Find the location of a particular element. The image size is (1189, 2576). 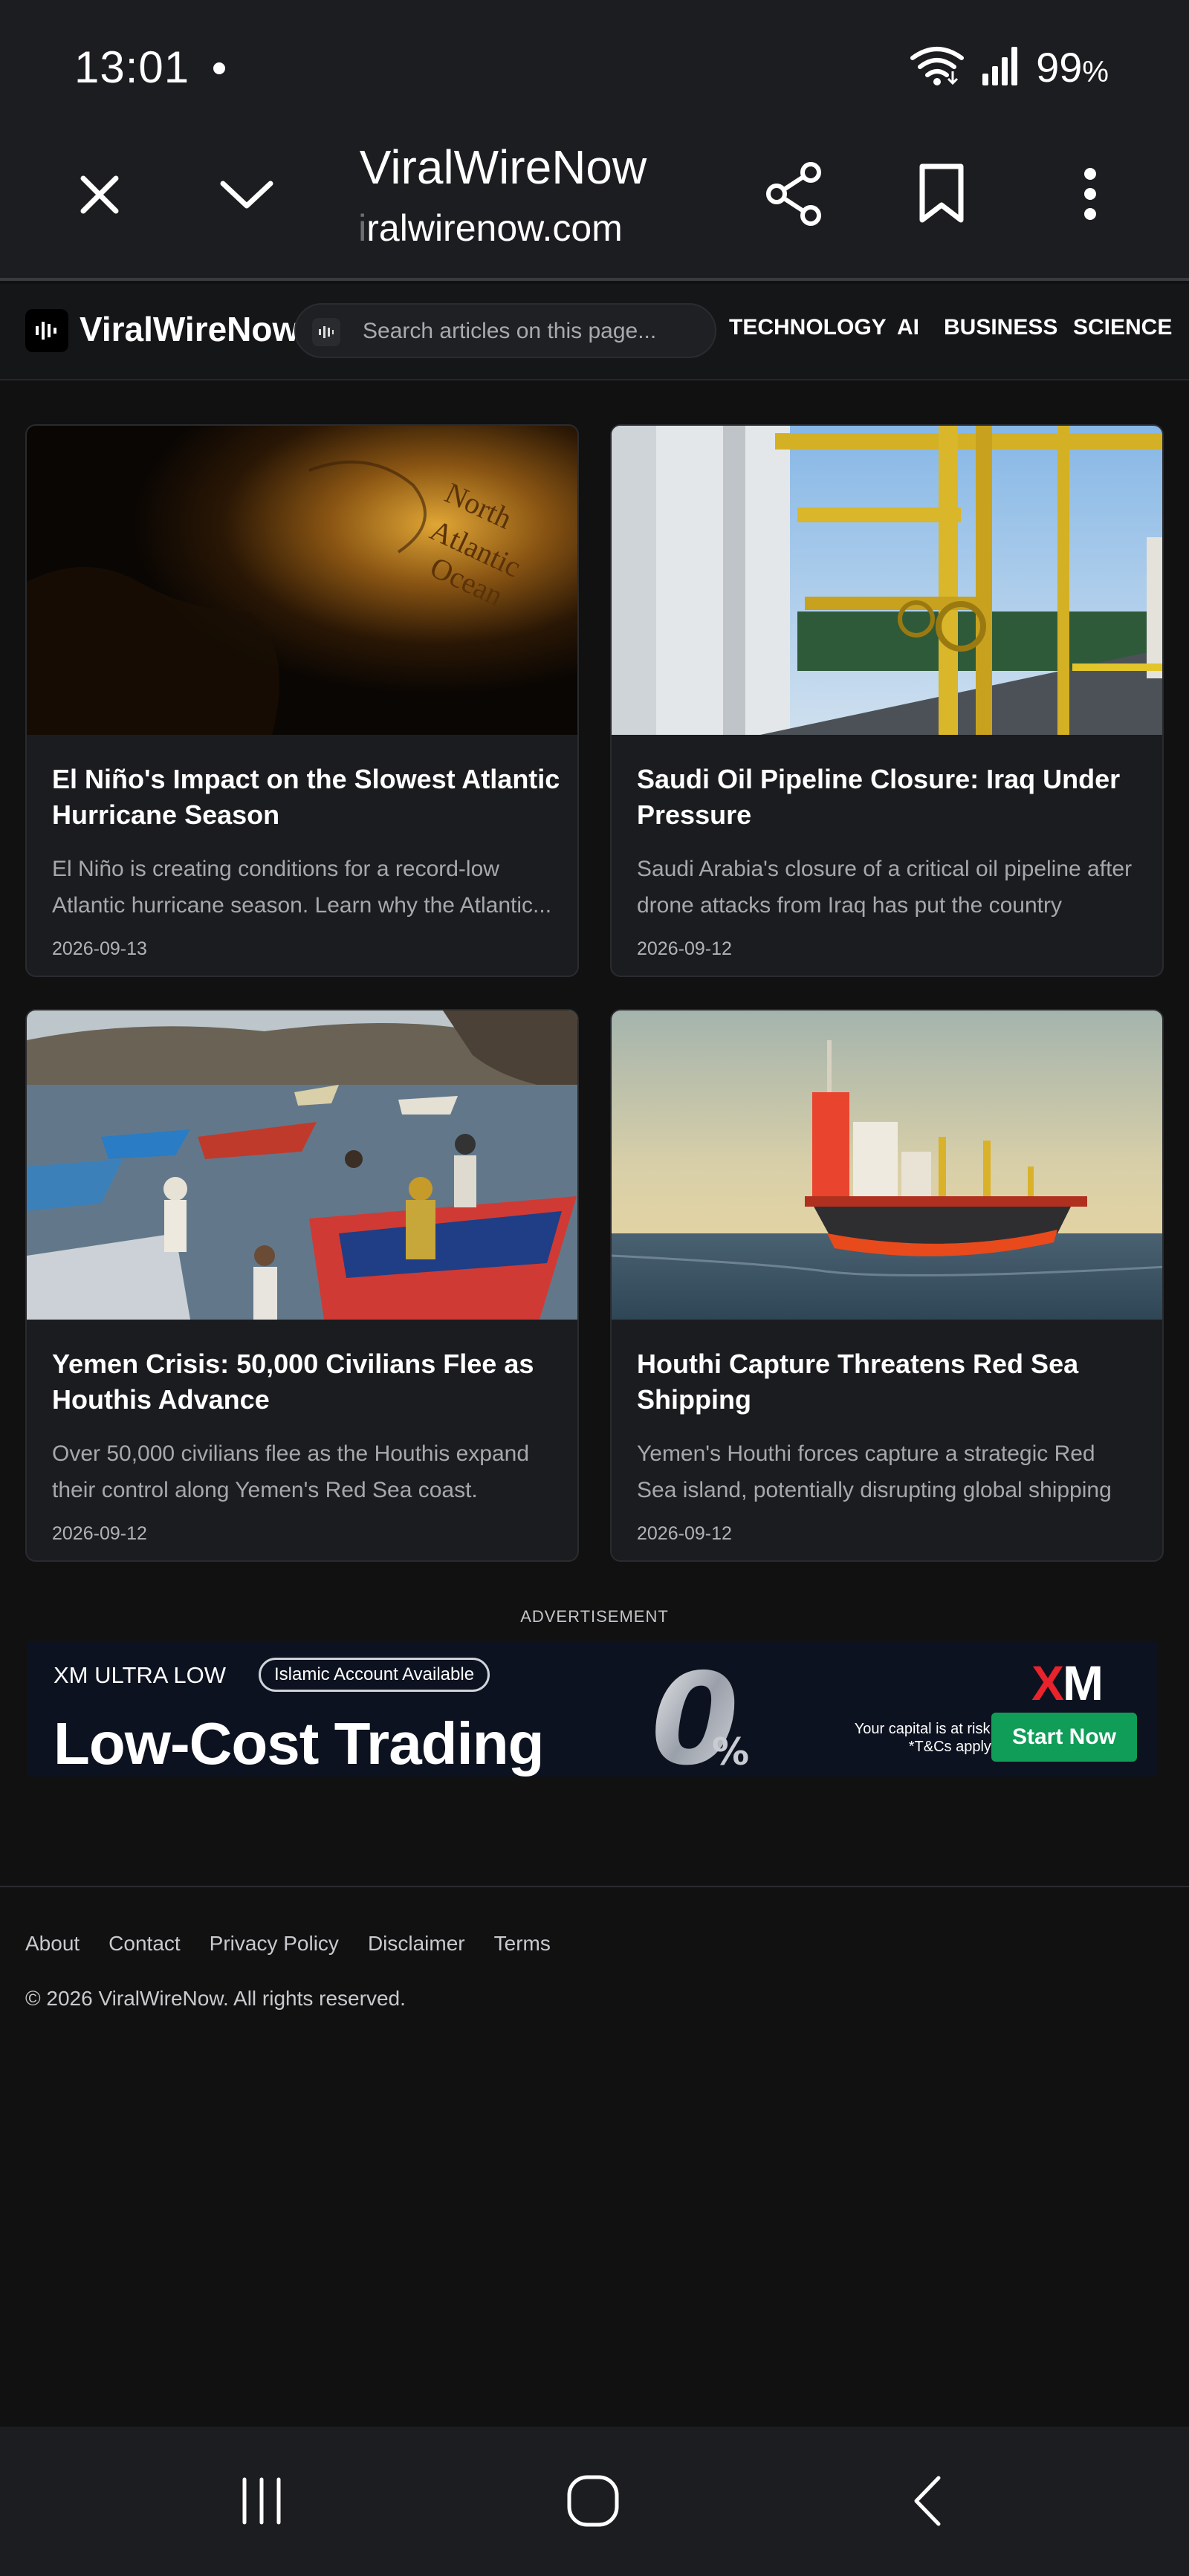

status-bar: 13:01 99% is located at coordinates (594, 63).